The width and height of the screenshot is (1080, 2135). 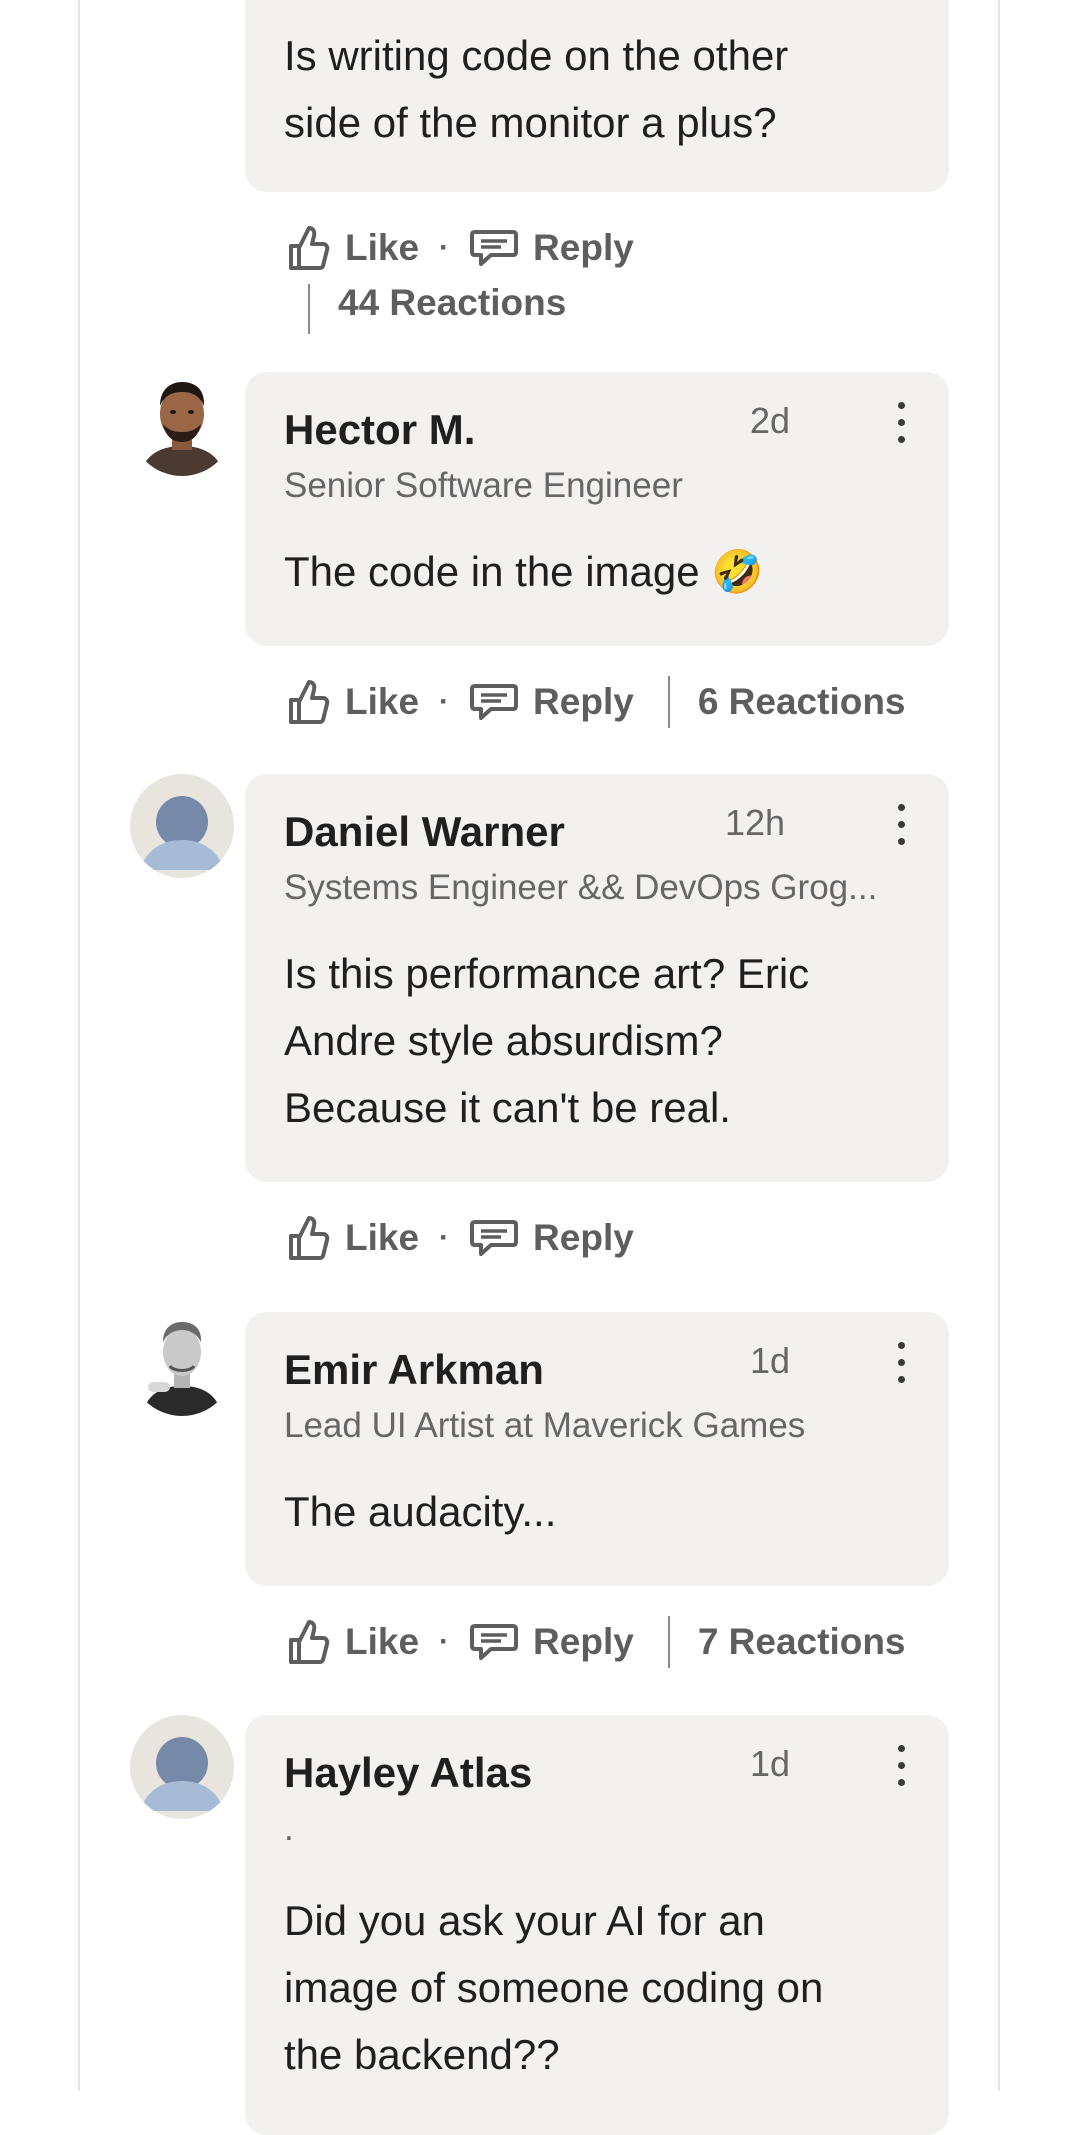 I want to click on comment-text: The code in the image 🤣, so click(x=524, y=571).